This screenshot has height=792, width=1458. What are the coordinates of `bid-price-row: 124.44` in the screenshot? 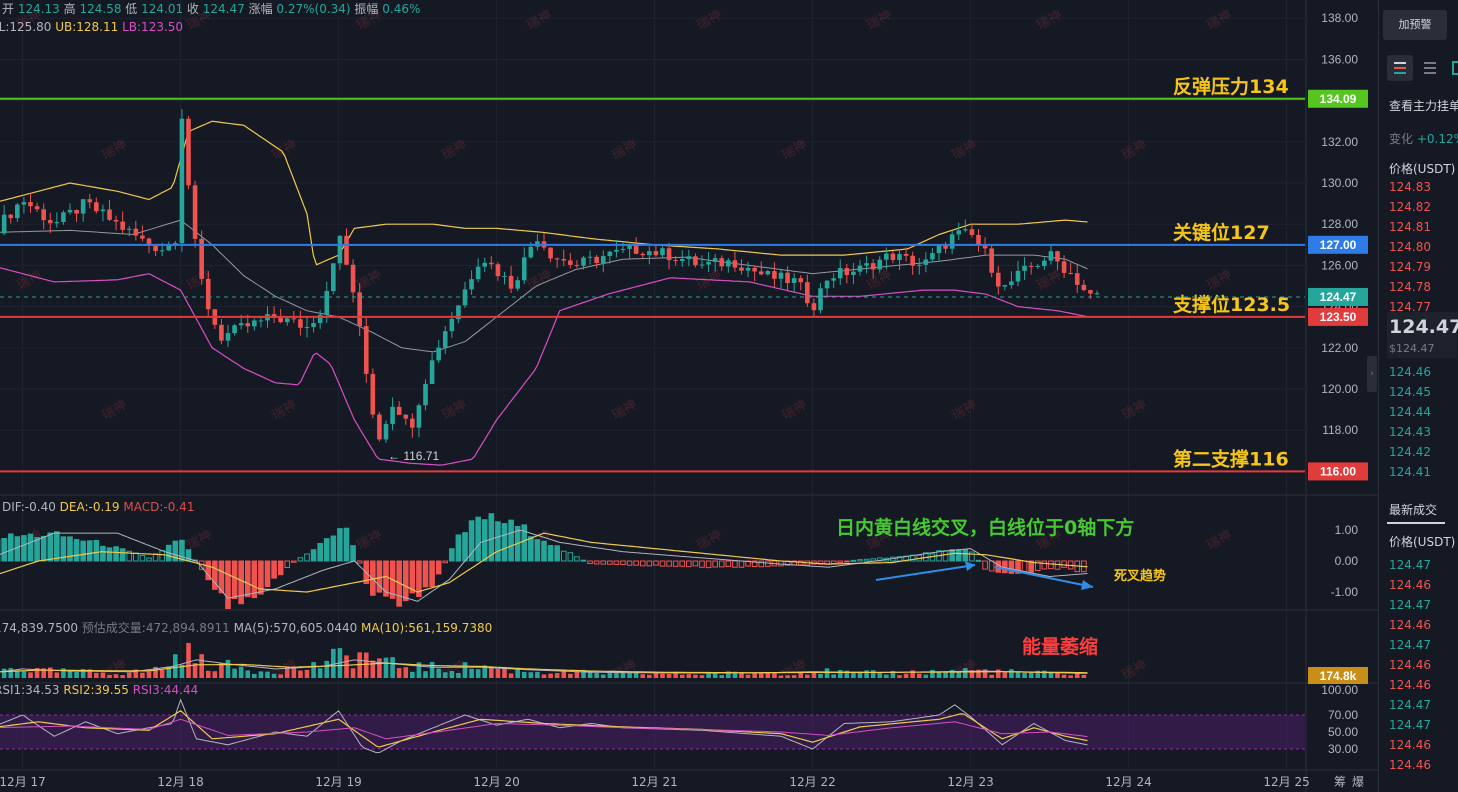 It's located at (1410, 412).